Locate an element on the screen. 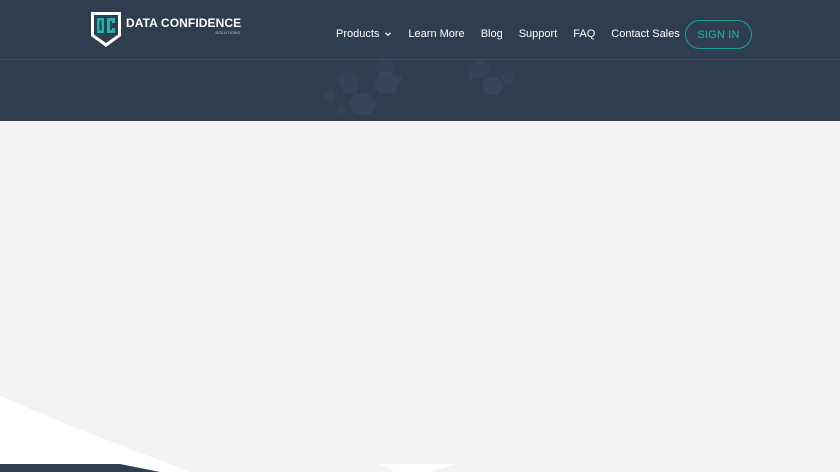 The width and height of the screenshot is (840, 472). chevron-down-icon is located at coordinates (388, 34).